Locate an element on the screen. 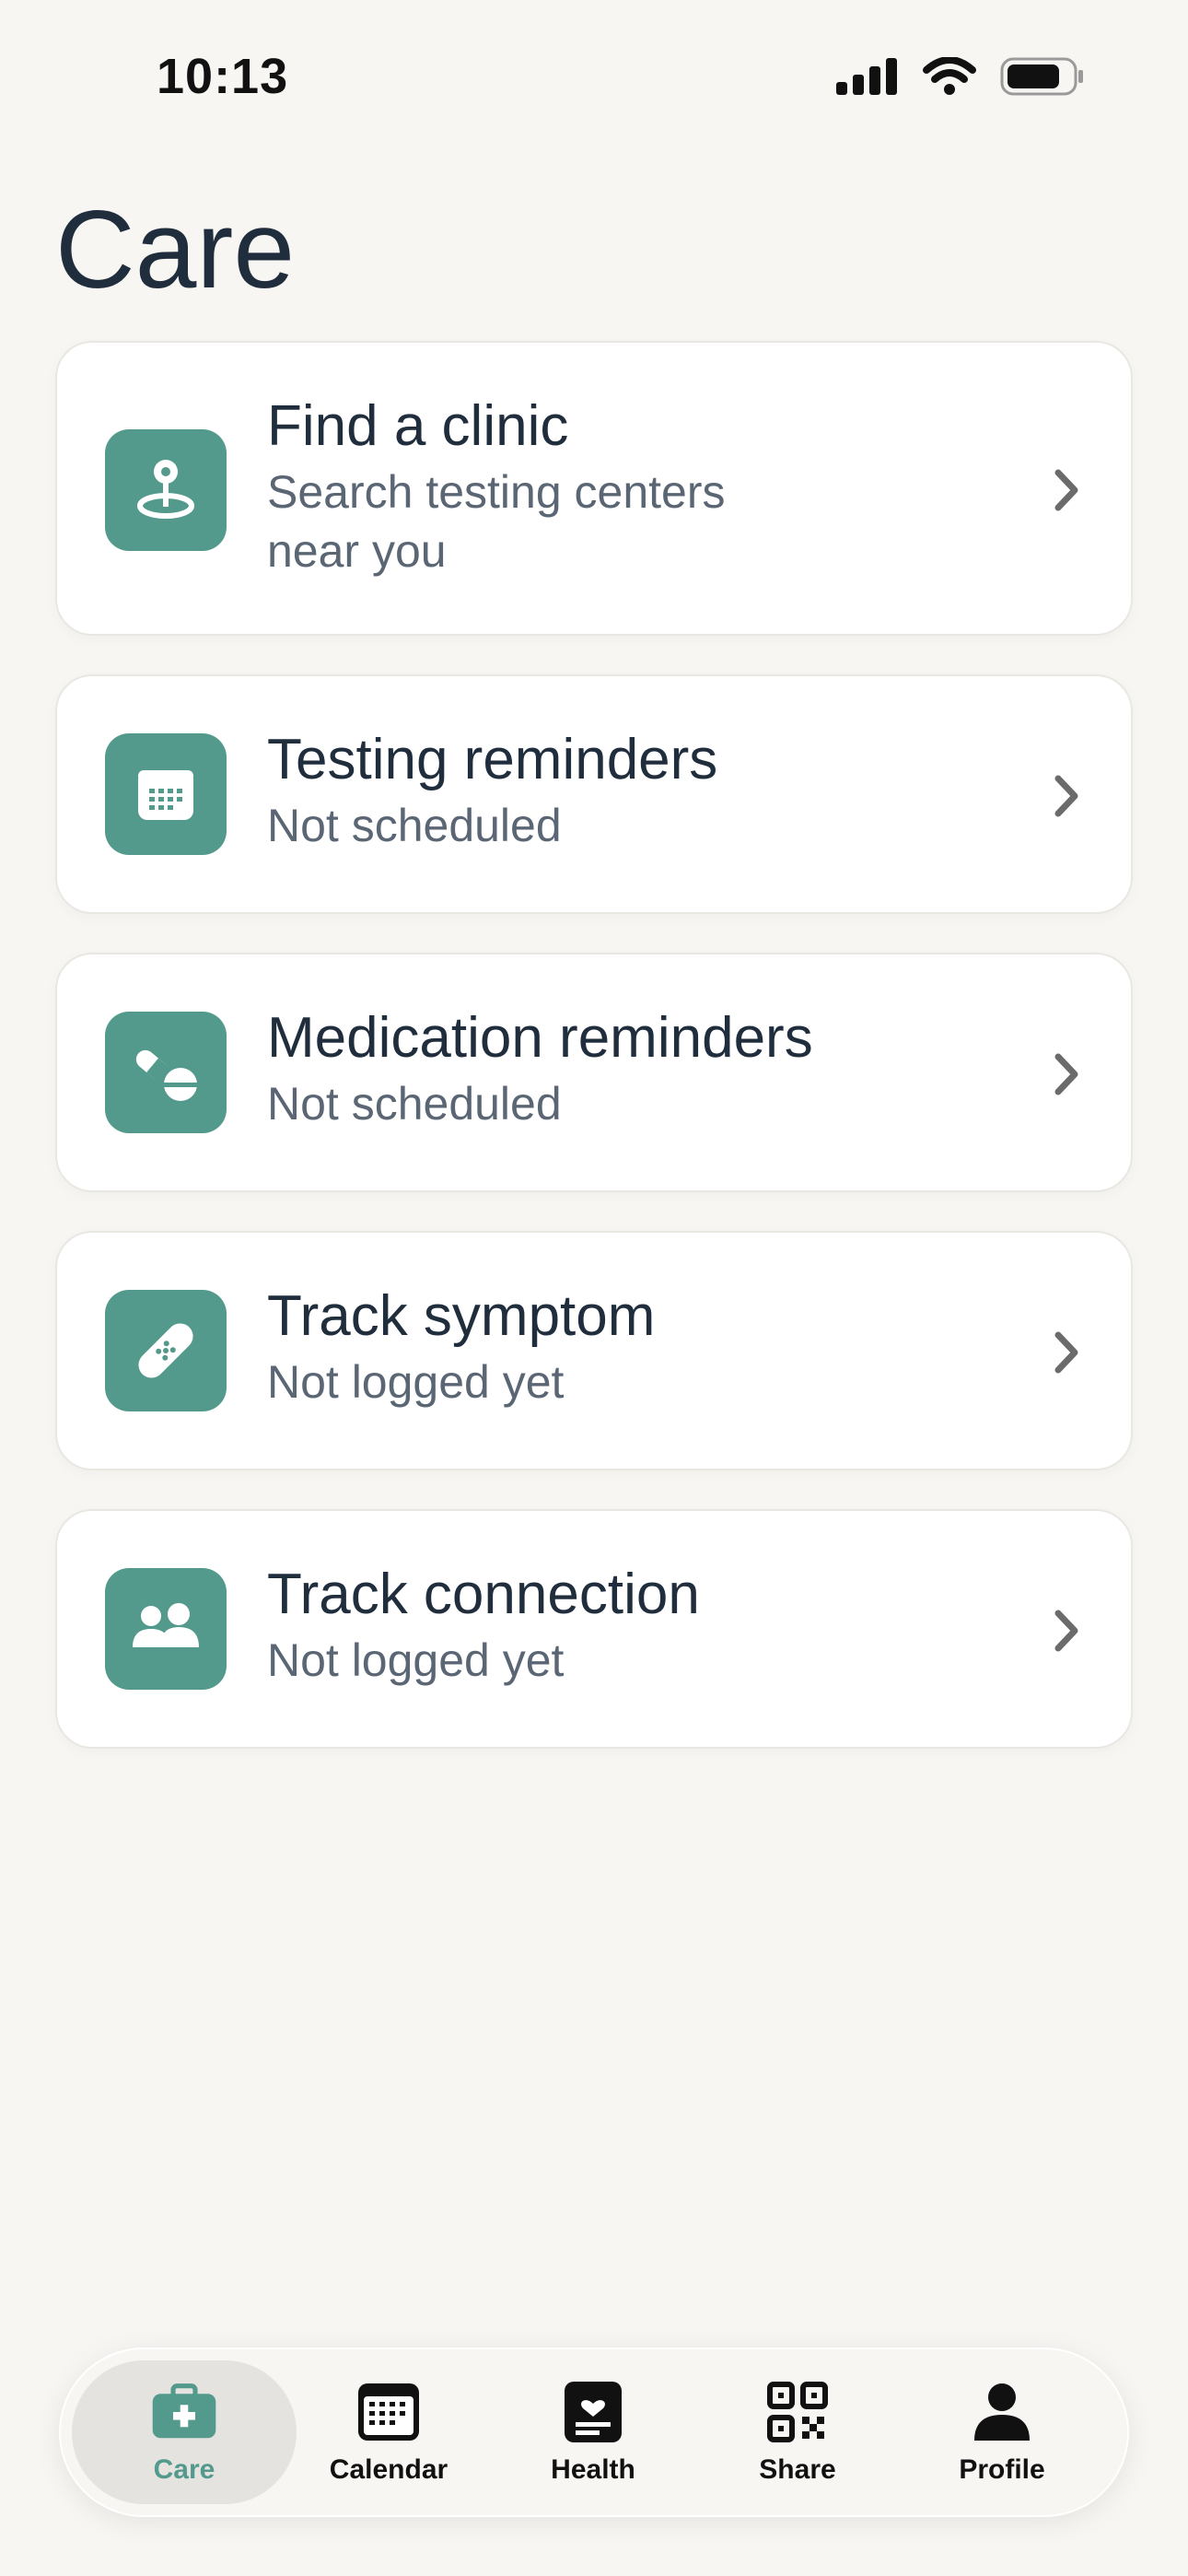  person-icon is located at coordinates (1002, 2412).